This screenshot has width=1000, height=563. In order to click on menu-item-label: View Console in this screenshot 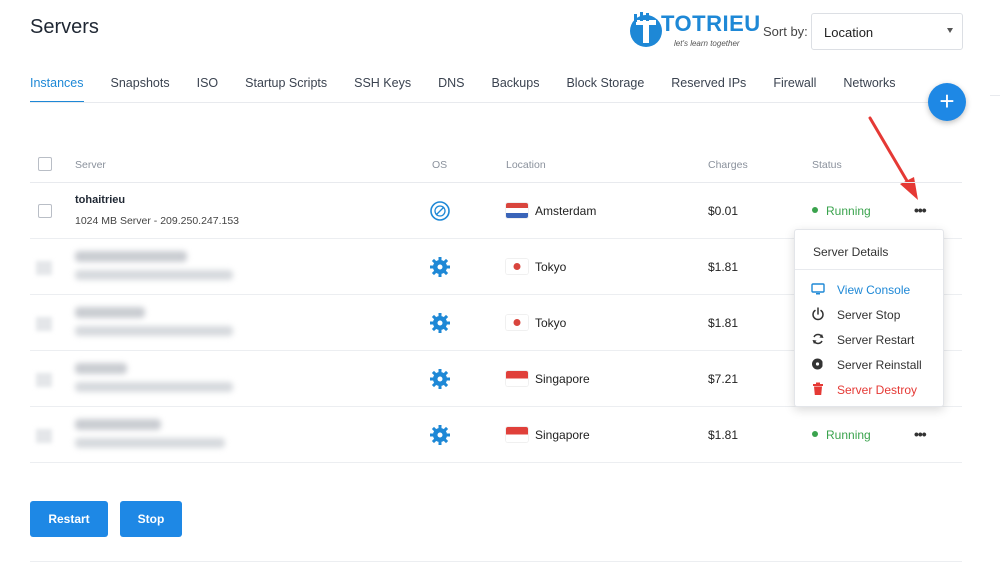, I will do `click(874, 290)`.